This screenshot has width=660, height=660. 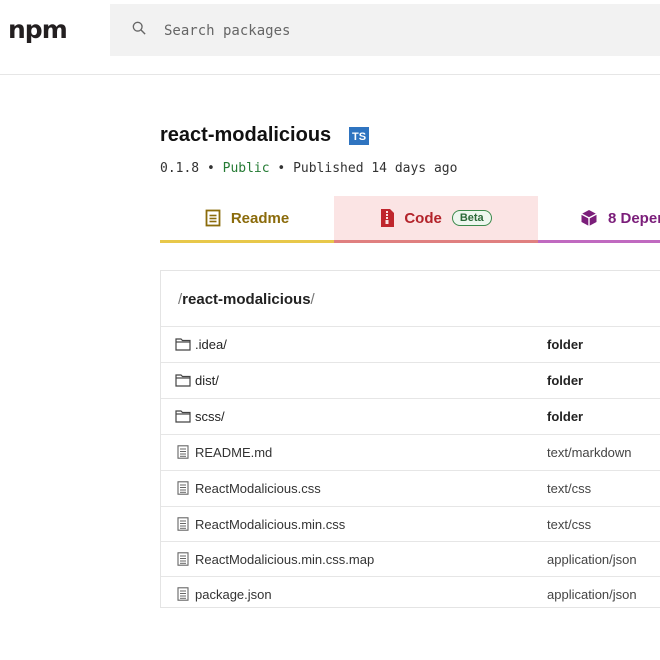 What do you see at coordinates (246, 135) in the screenshot?
I see `package-name: react-modalicious` at bounding box center [246, 135].